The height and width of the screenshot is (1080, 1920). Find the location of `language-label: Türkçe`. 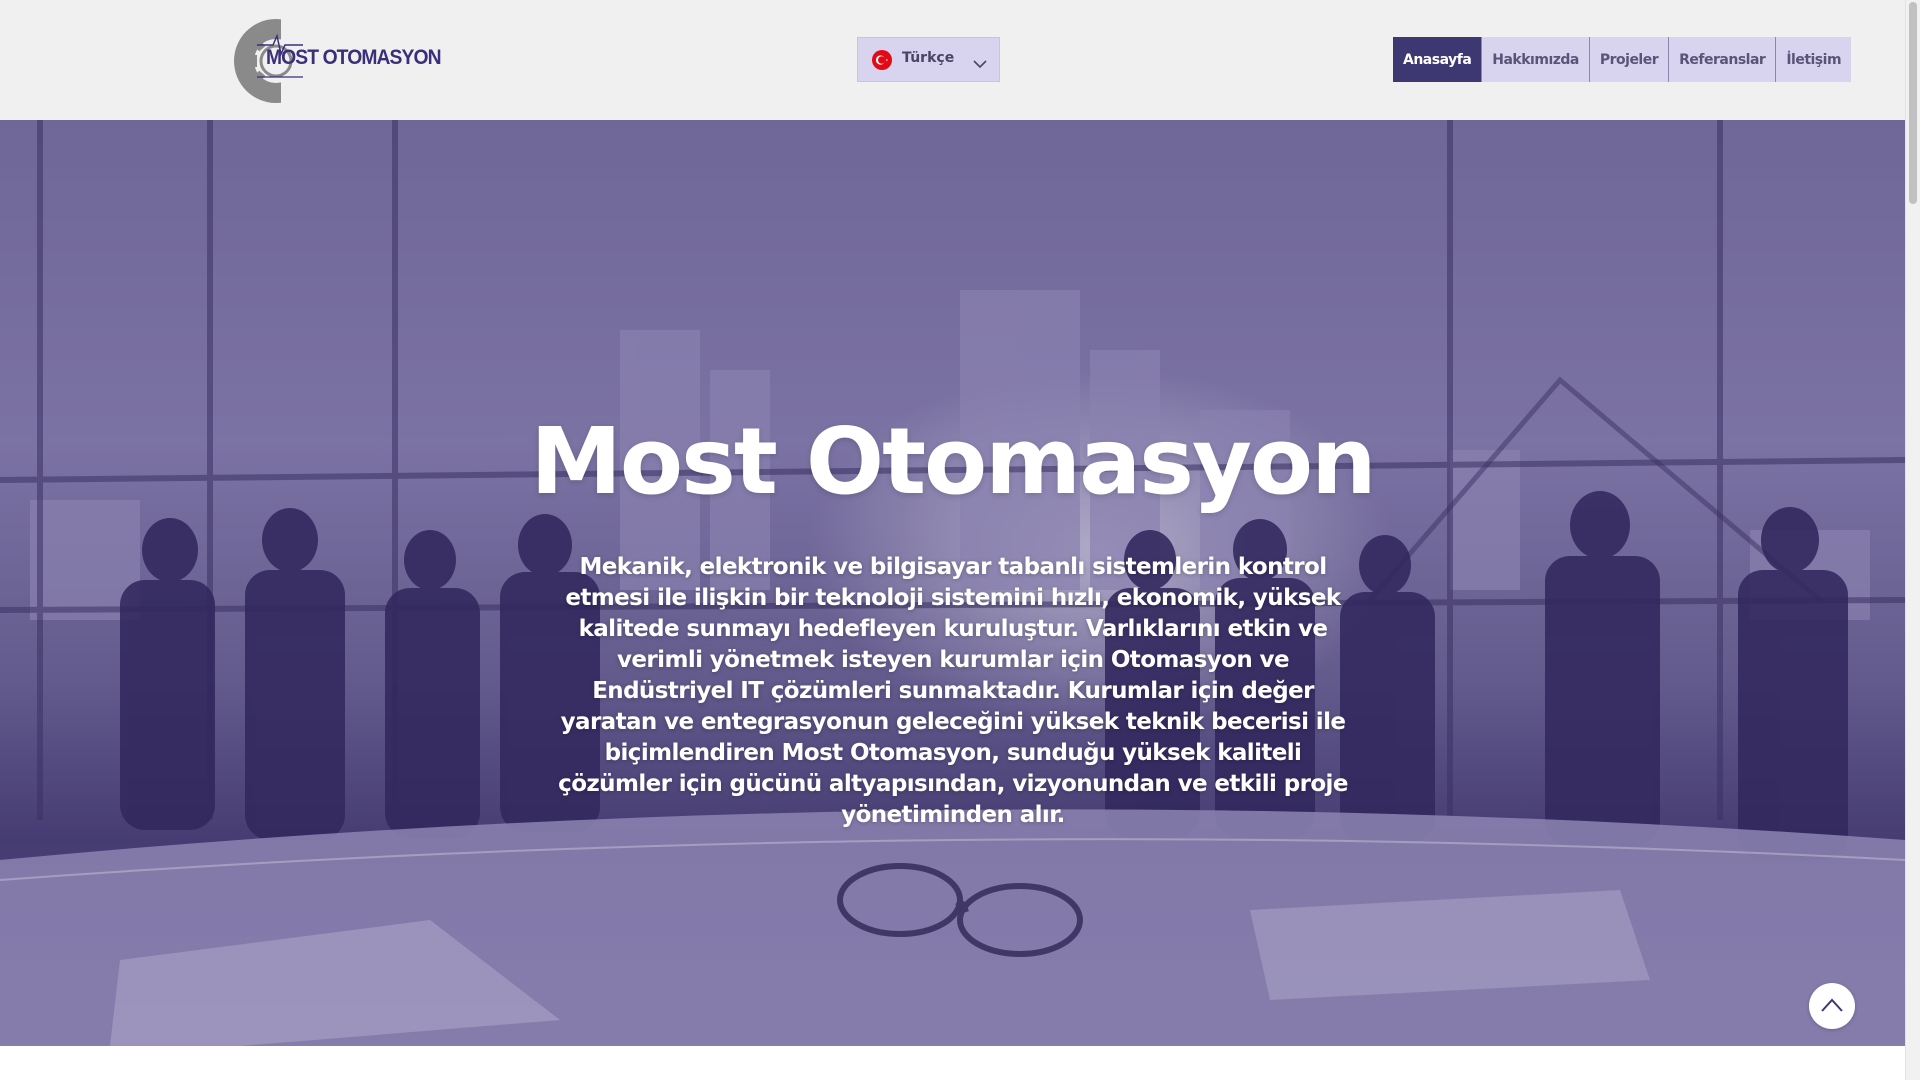

language-label: Türkçe is located at coordinates (928, 58).